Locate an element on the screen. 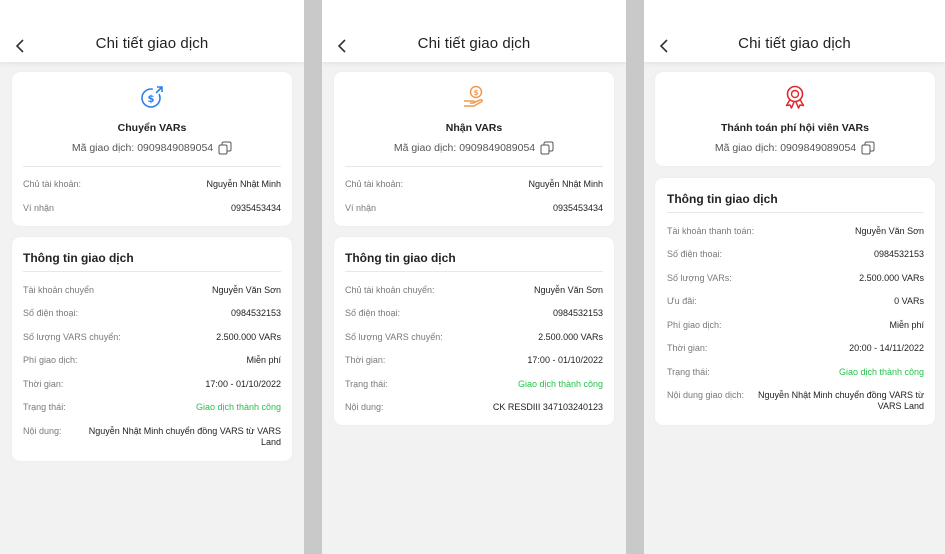 The height and width of the screenshot is (554, 945). detail-row: Nội dung: CK RESDIII 347103240123 is located at coordinates (474, 407).